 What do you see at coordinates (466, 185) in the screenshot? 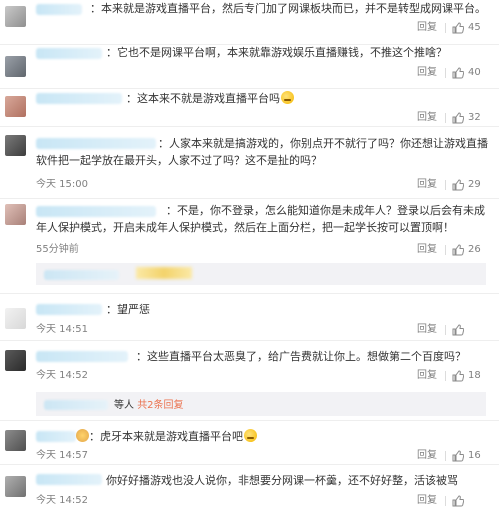
I see `like-button: 29` at bounding box center [466, 185].